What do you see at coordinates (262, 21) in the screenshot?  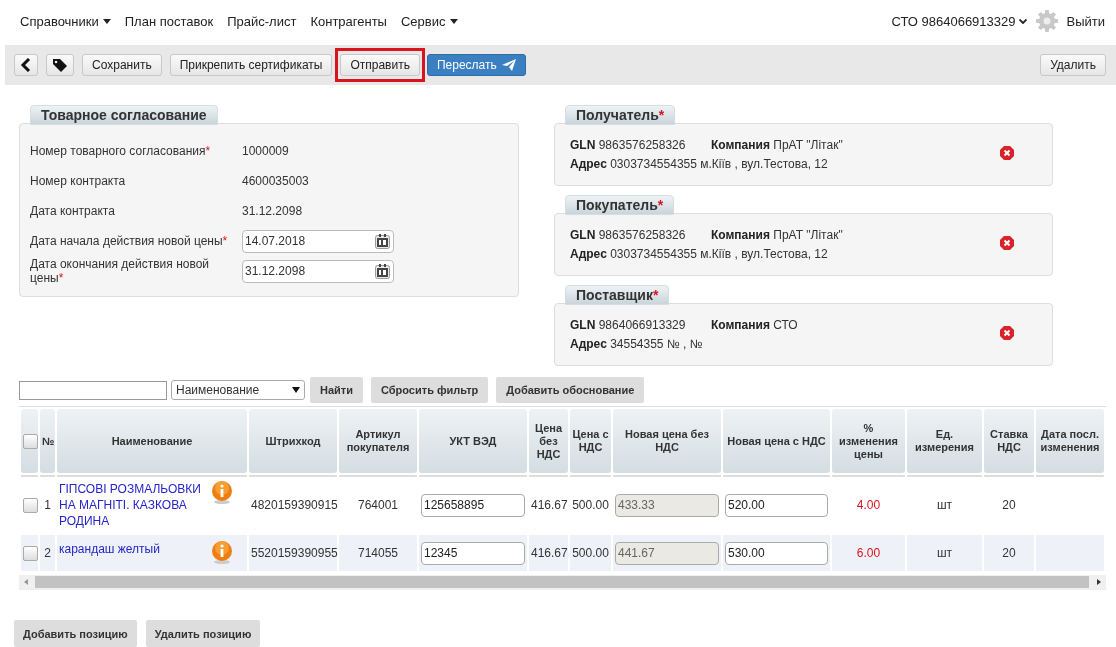 I see `nav-menu-item: Прайс-лист` at bounding box center [262, 21].